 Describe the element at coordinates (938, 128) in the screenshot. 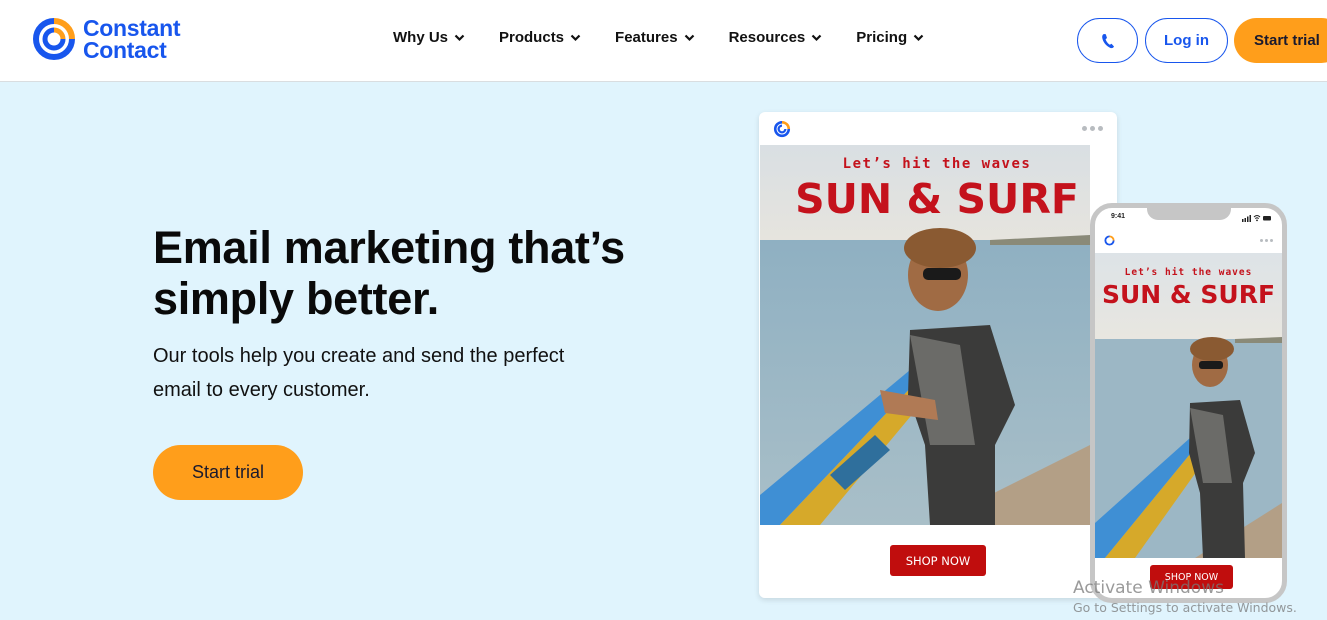

I see `preview-toolbar` at that location.